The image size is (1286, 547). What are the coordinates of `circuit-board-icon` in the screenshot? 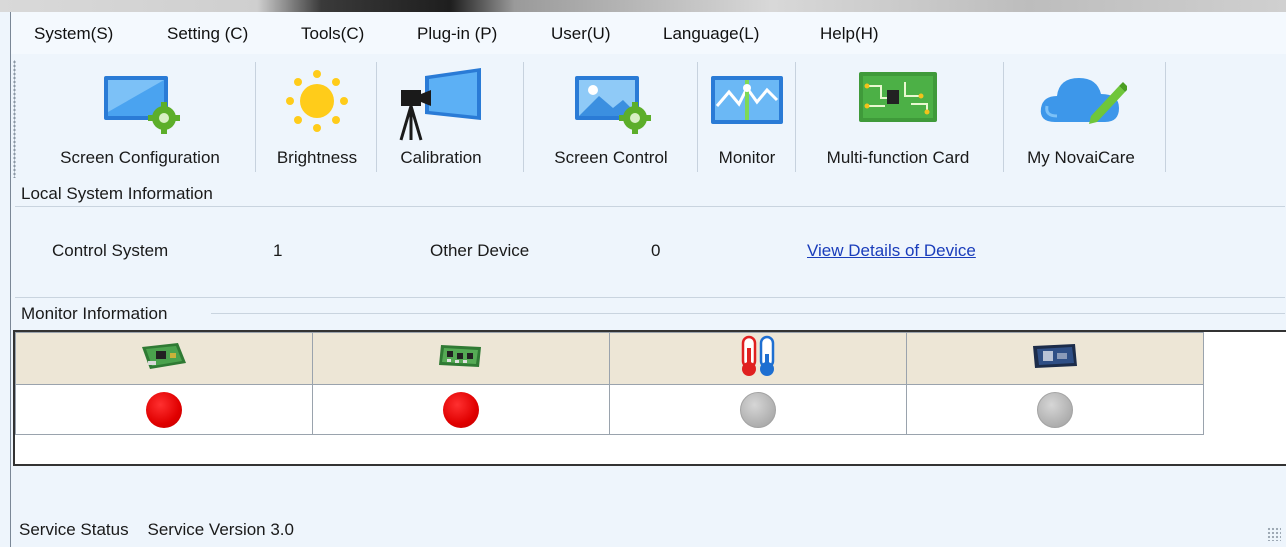 It's located at (898, 100).